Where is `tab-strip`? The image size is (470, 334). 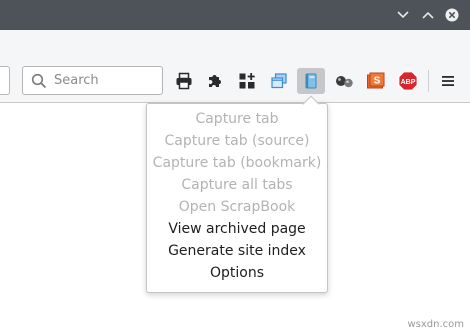 tab-strip is located at coordinates (235, 44).